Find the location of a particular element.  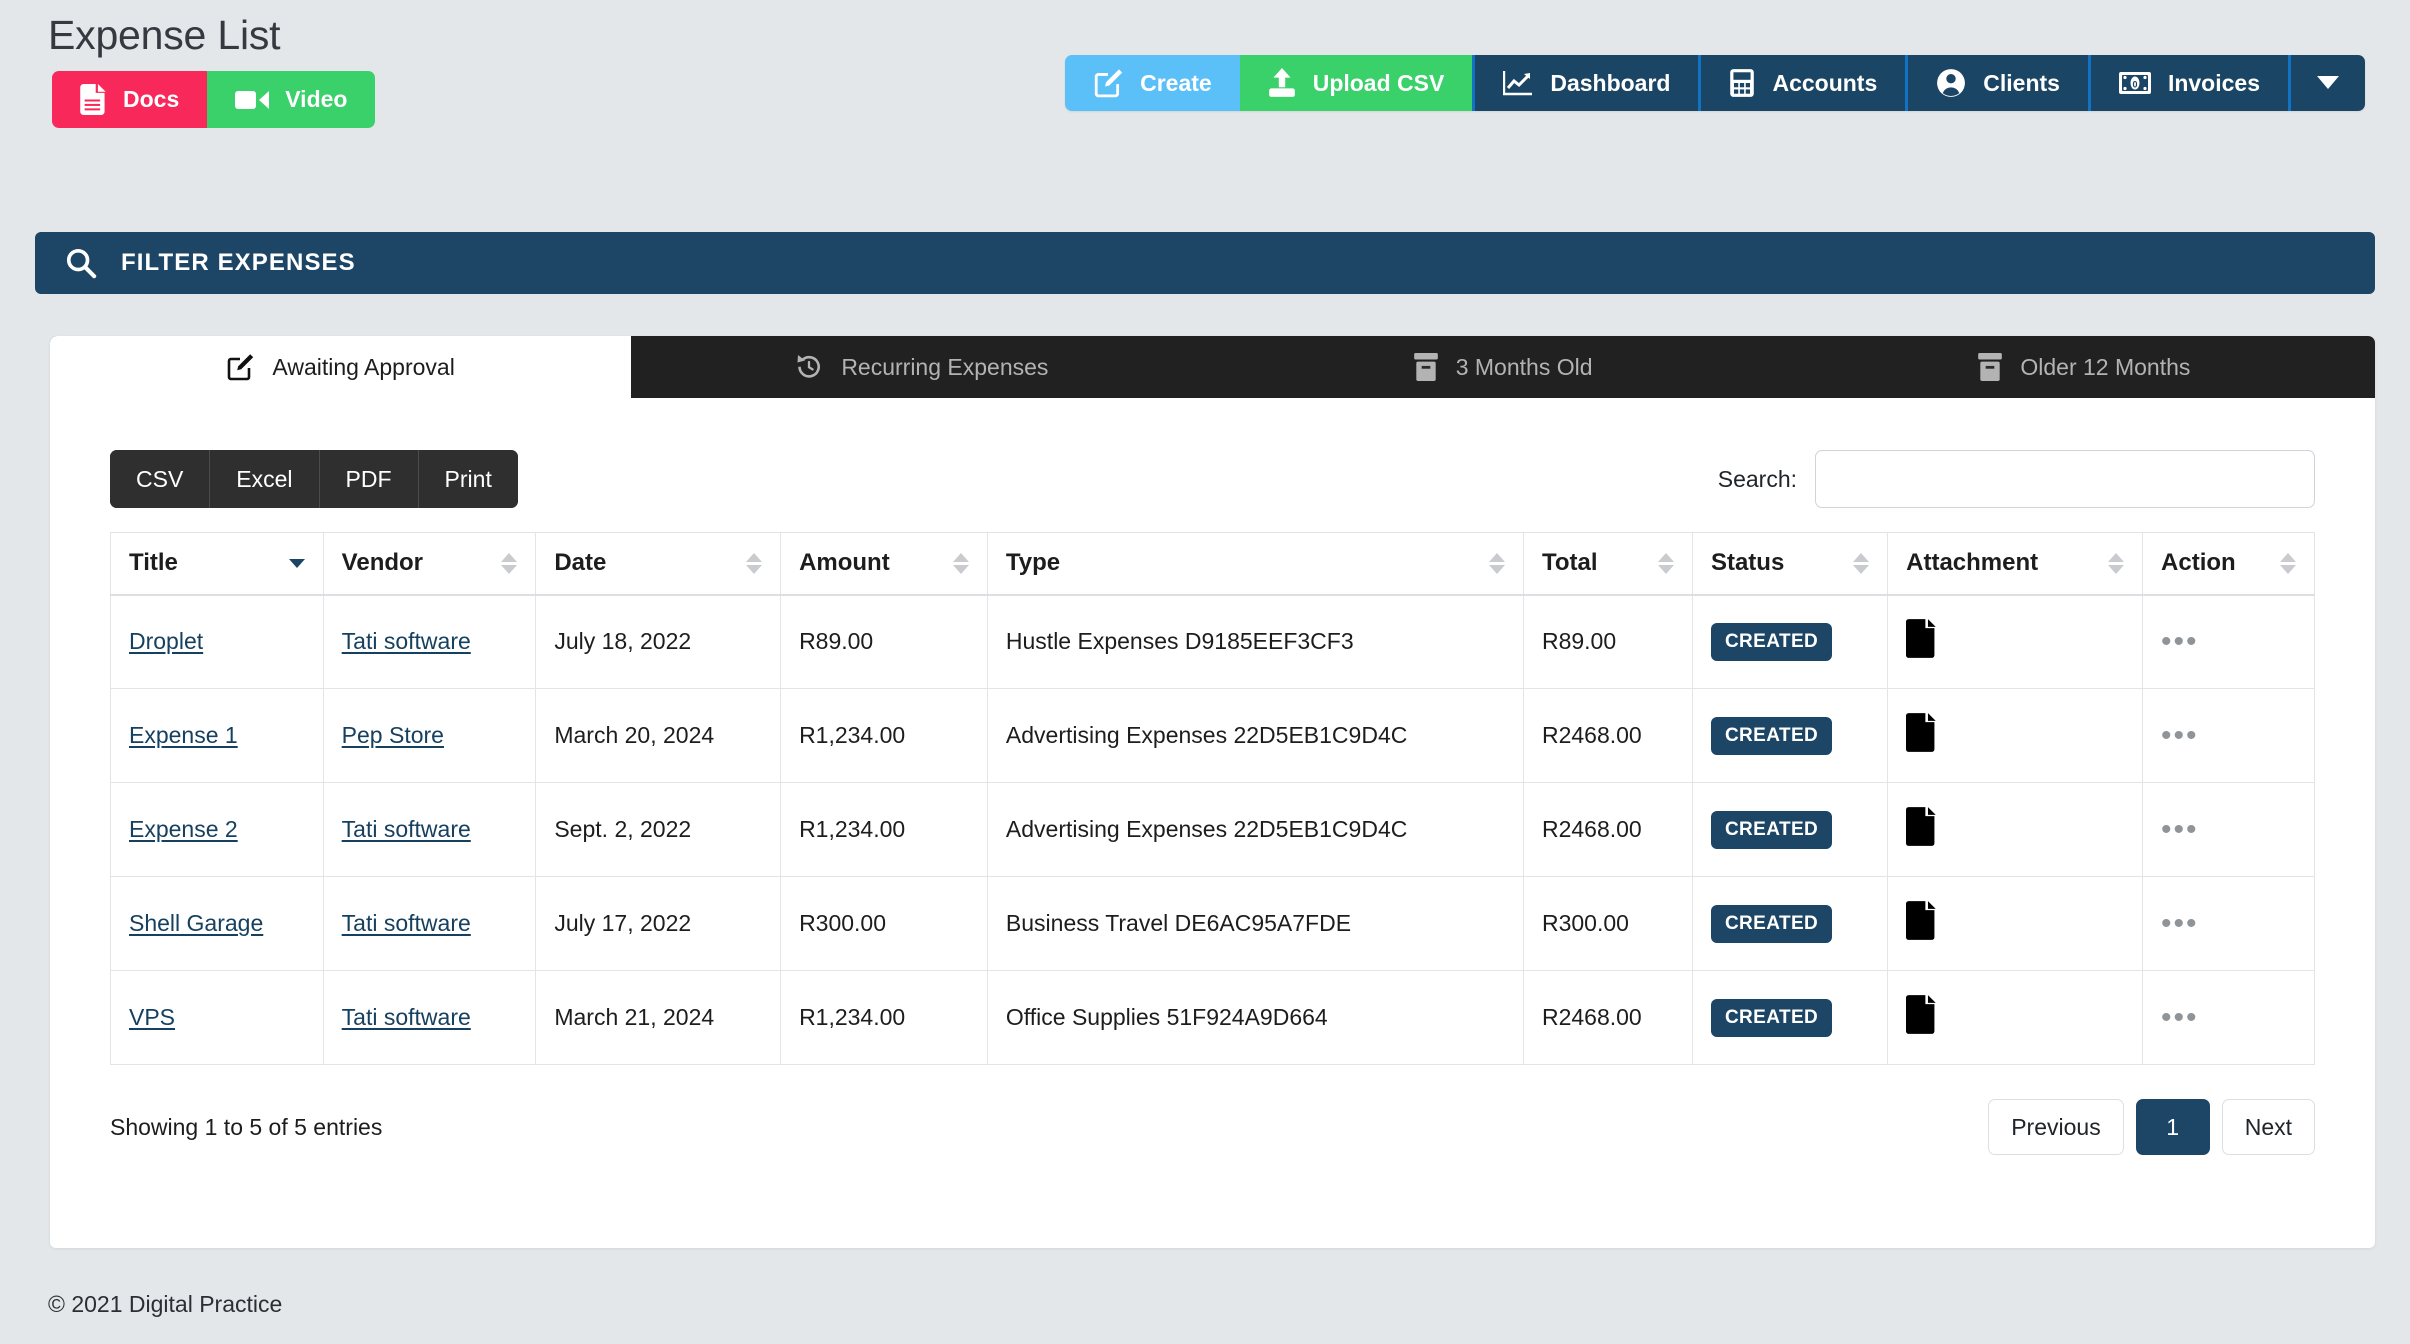

docs-button-label: Docs is located at coordinates (151, 99).